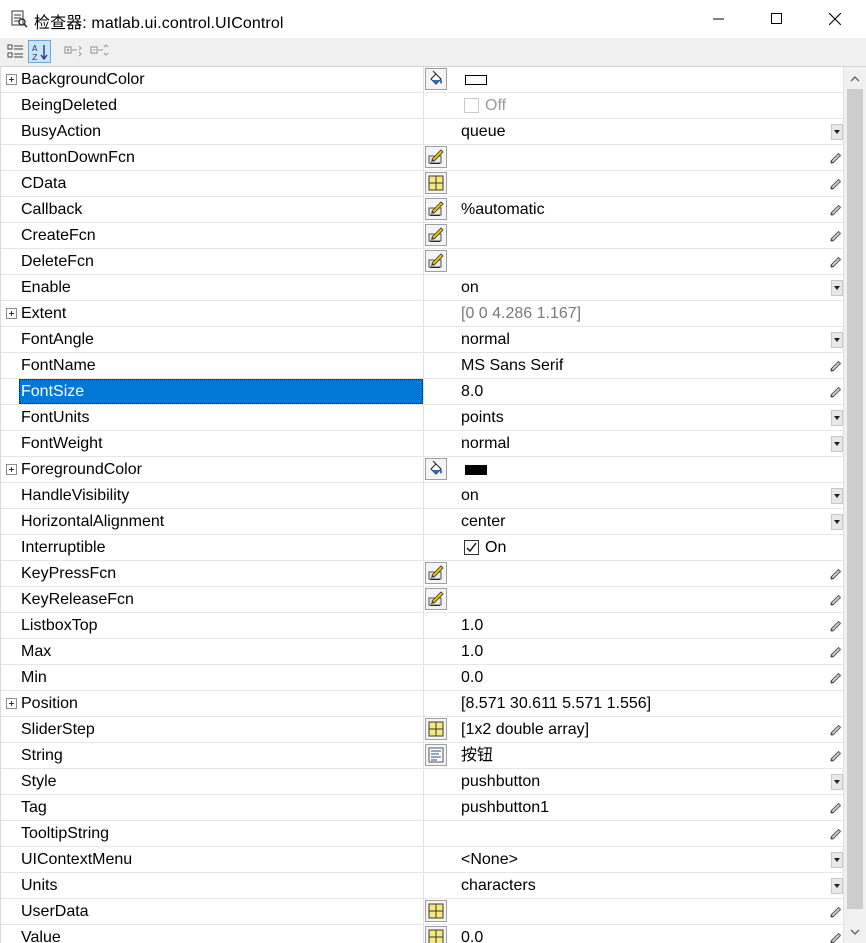 The height and width of the screenshot is (943, 866). What do you see at coordinates (422, 860) in the screenshot?
I see `property-row-ui-context-menu: UIContextMenu <None>` at bounding box center [422, 860].